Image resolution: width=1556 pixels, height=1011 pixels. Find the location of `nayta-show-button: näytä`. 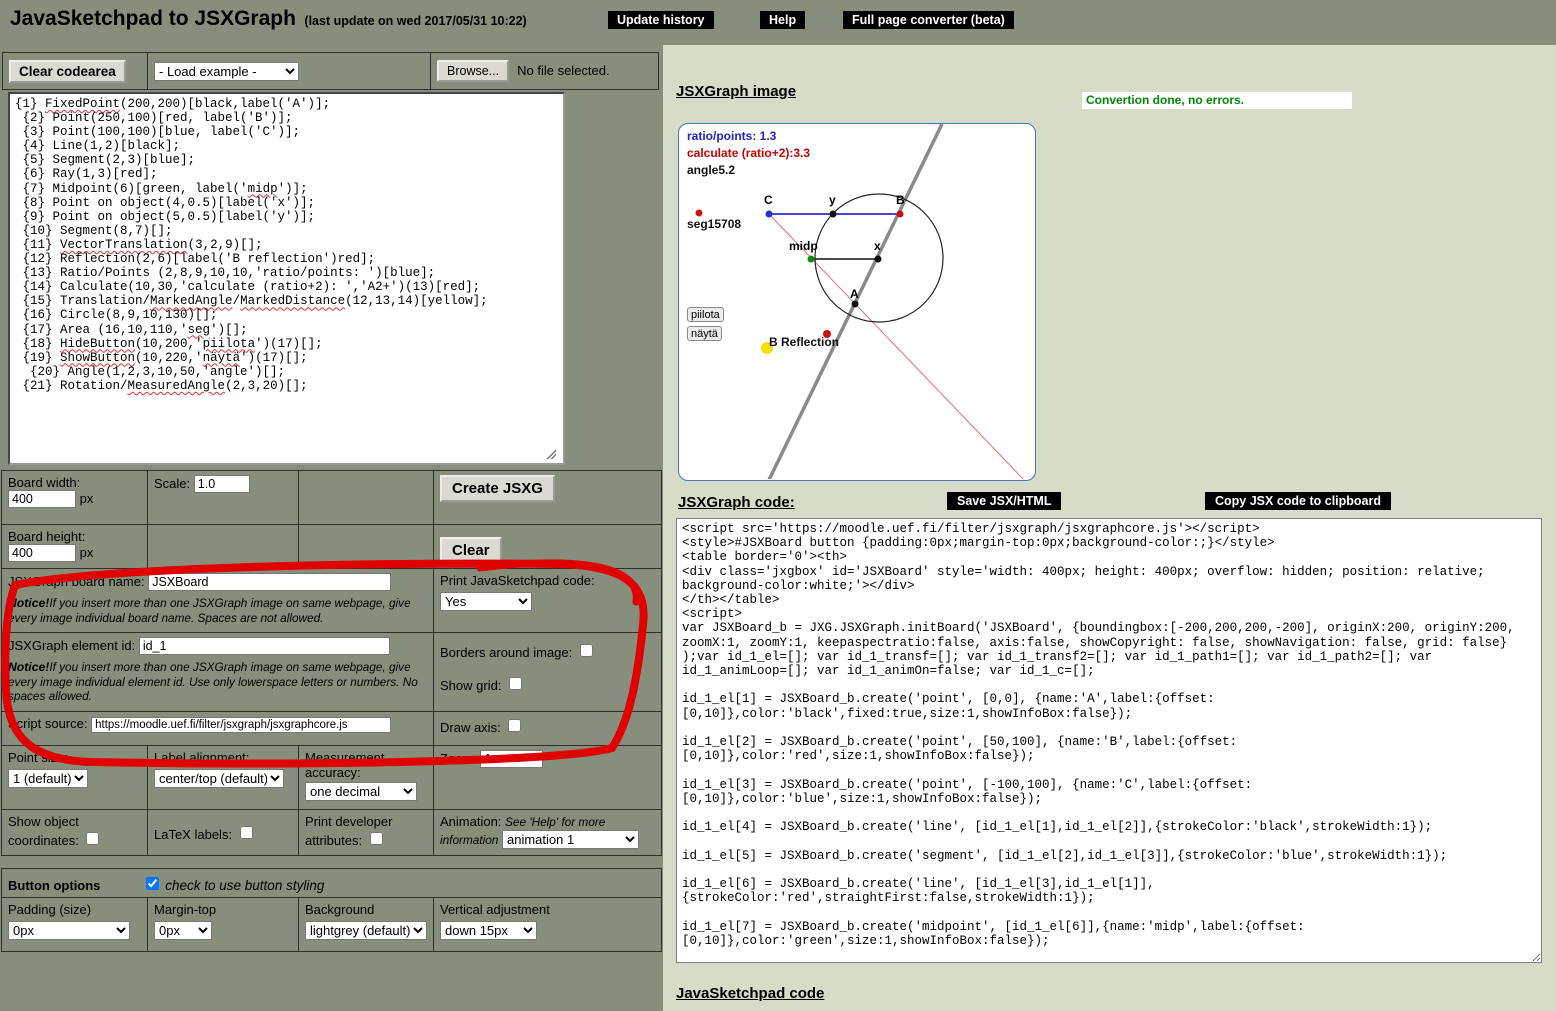

nayta-show-button: näytä is located at coordinates (704, 333).